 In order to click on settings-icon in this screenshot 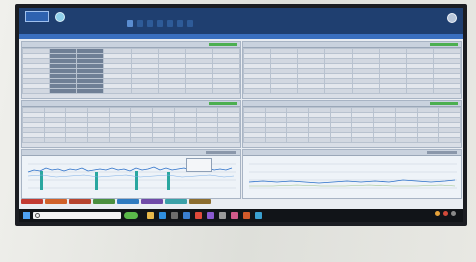, I will do `click(222, 215)`.